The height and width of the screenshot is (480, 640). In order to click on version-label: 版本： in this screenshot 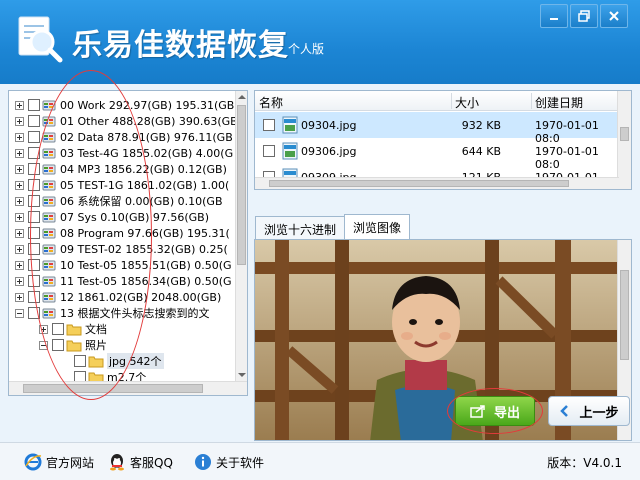, I will do `click(565, 463)`.